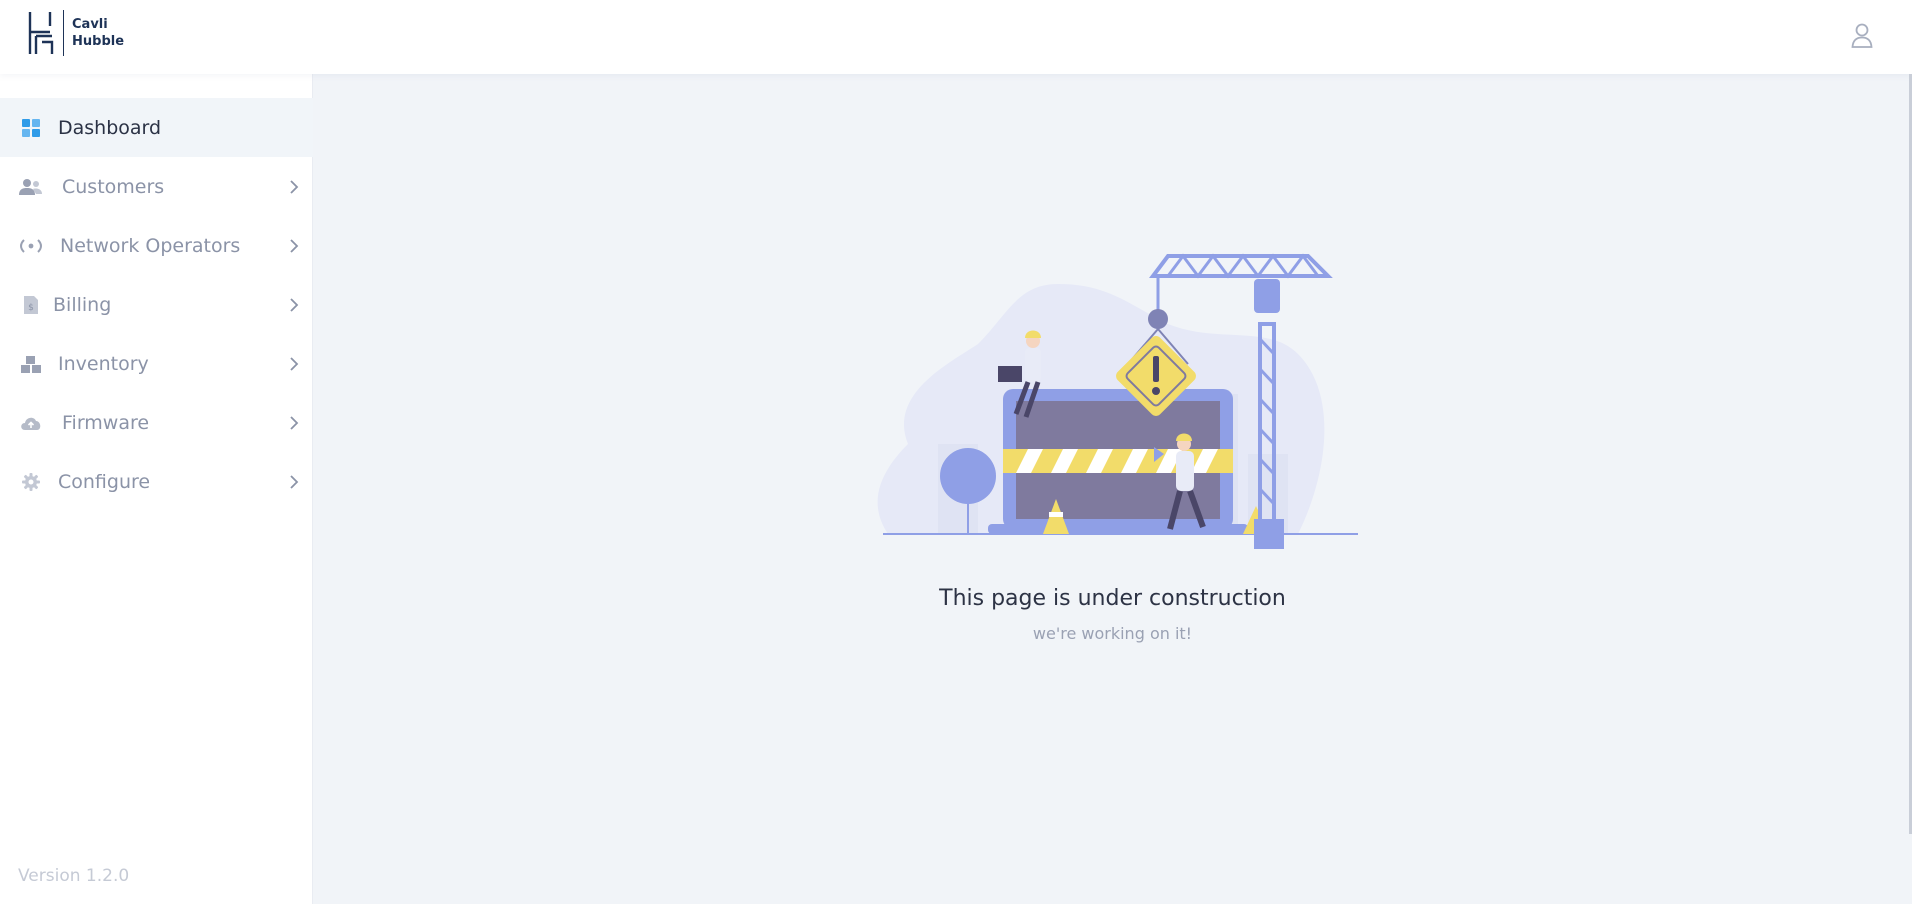 This screenshot has height=904, width=1912. Describe the element at coordinates (98, 33) in the screenshot. I see `brand-name: Cavli Hubble` at that location.